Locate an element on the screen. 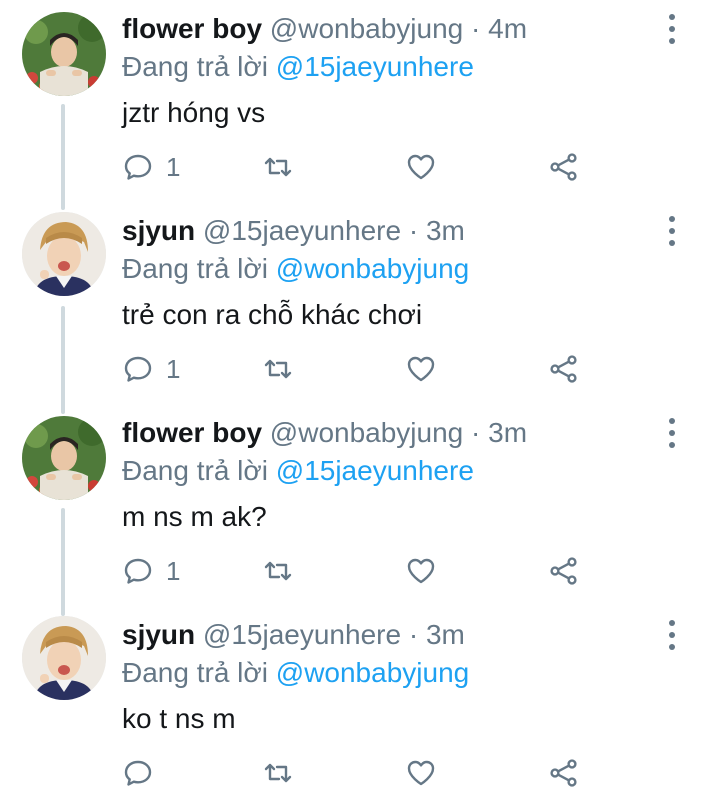 This screenshot has height=808, width=720. tweet-text: trẻ con ra chỗ khác chơi is located at coordinates (272, 314).